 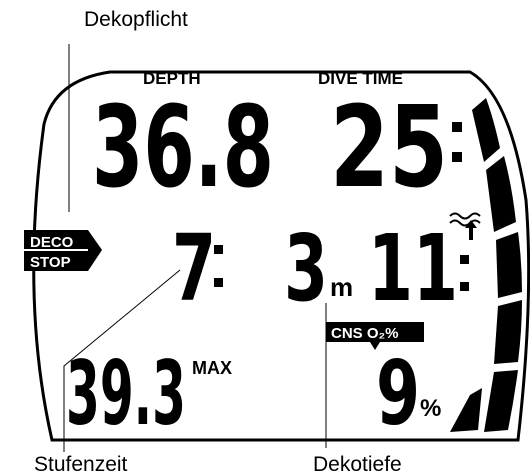 I want to click on cns-label: CNS O₂%, so click(x=365, y=333).